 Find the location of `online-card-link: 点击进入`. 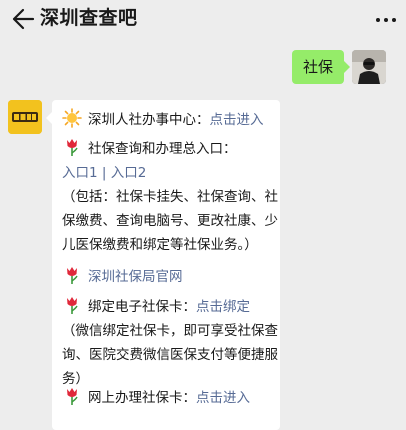

online-card-link: 点击进入 is located at coordinates (223, 398).